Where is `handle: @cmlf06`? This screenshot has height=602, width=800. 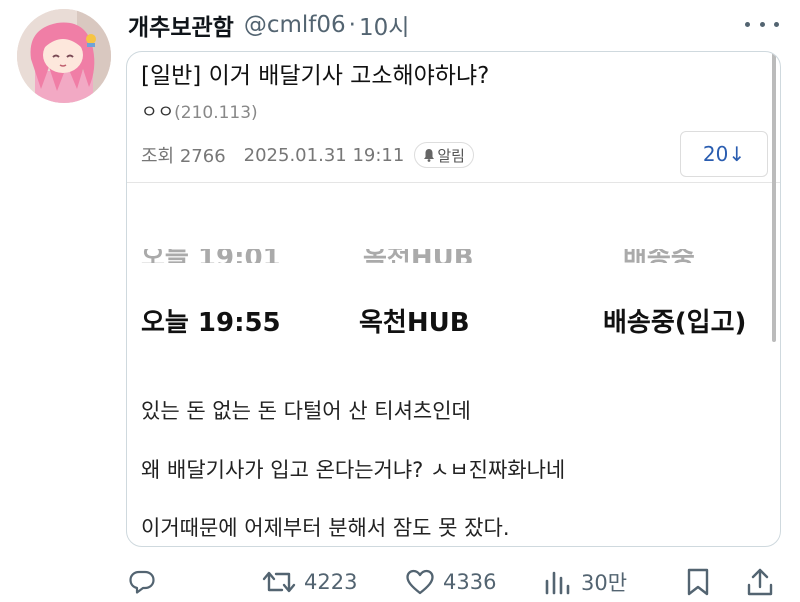 handle: @cmlf06 is located at coordinates (295, 25).